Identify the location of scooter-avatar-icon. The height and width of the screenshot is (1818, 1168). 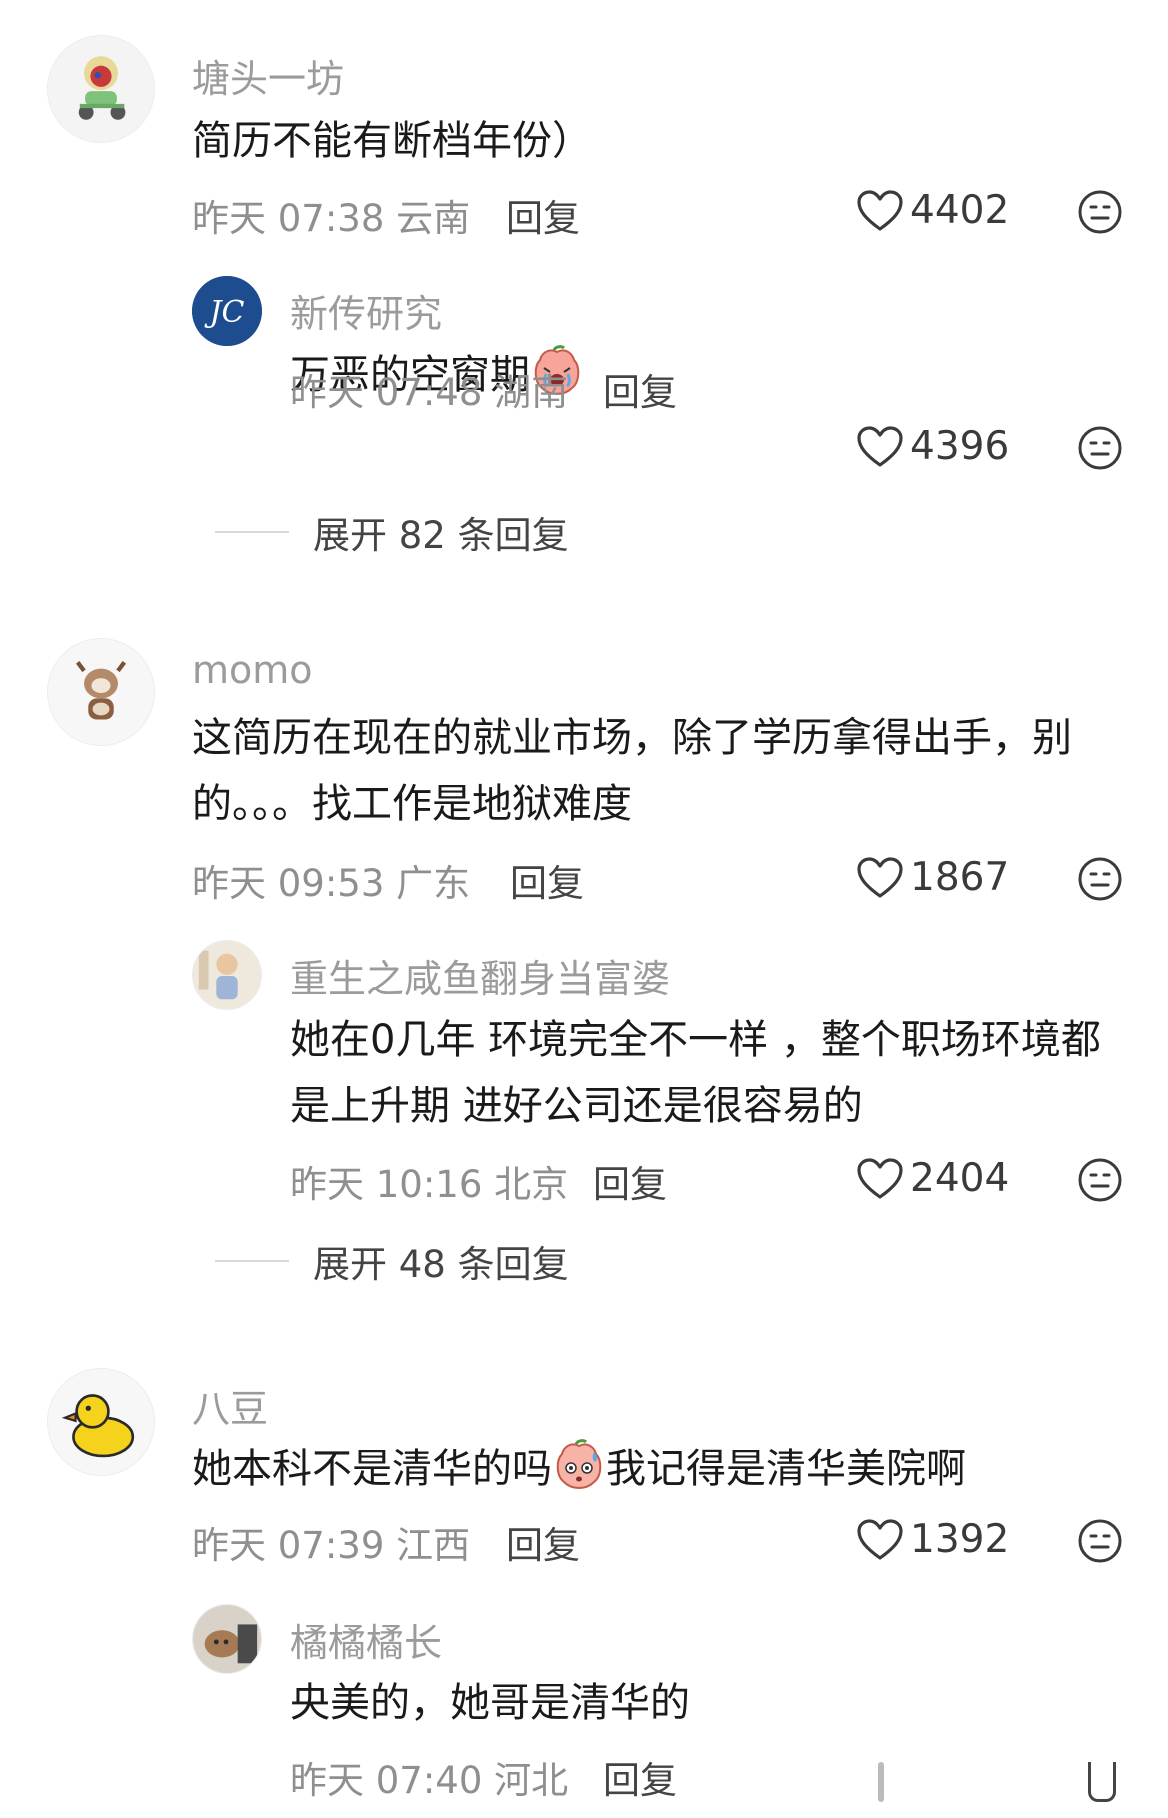
(101, 89).